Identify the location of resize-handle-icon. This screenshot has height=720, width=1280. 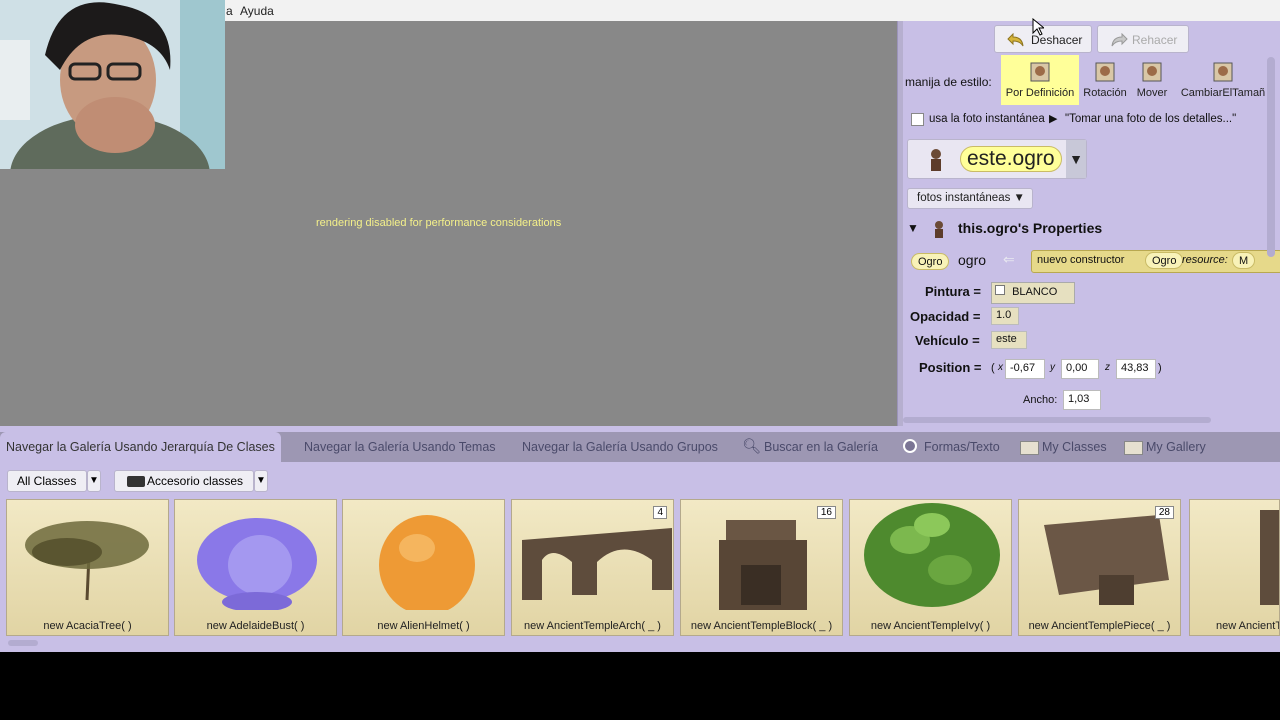
(1223, 72).